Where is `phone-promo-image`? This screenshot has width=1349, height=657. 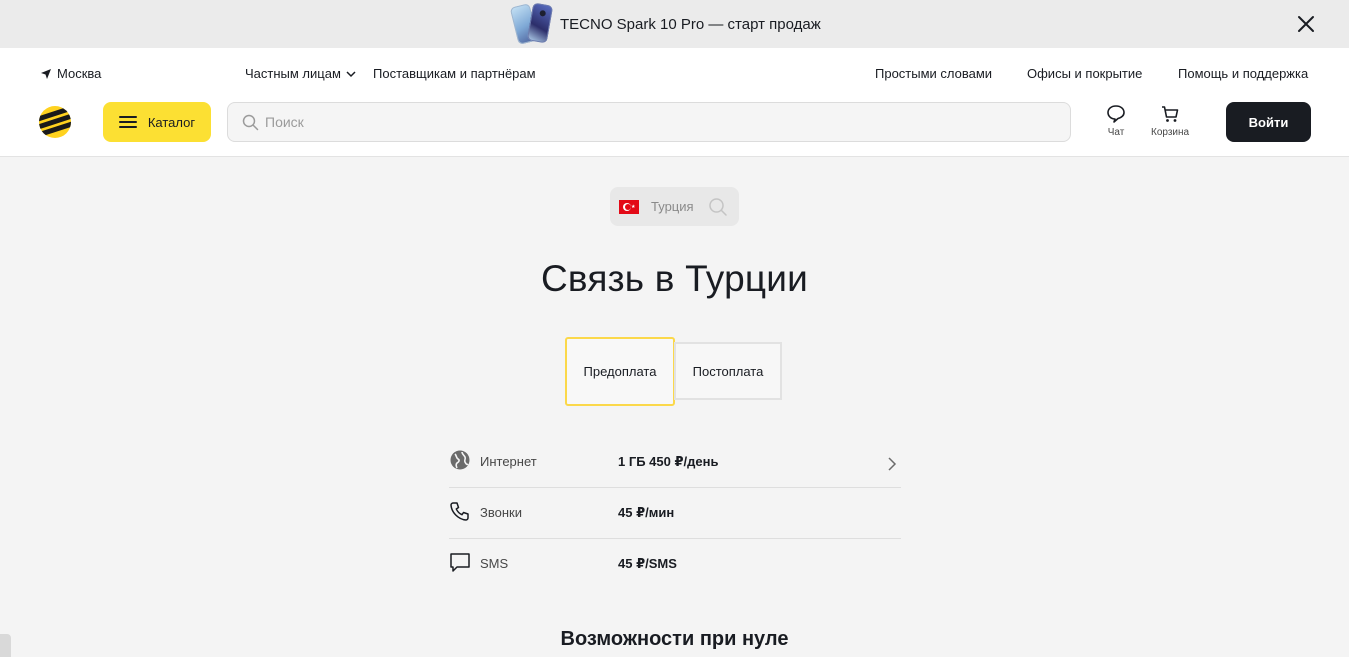
phone-promo-image is located at coordinates (531, 24).